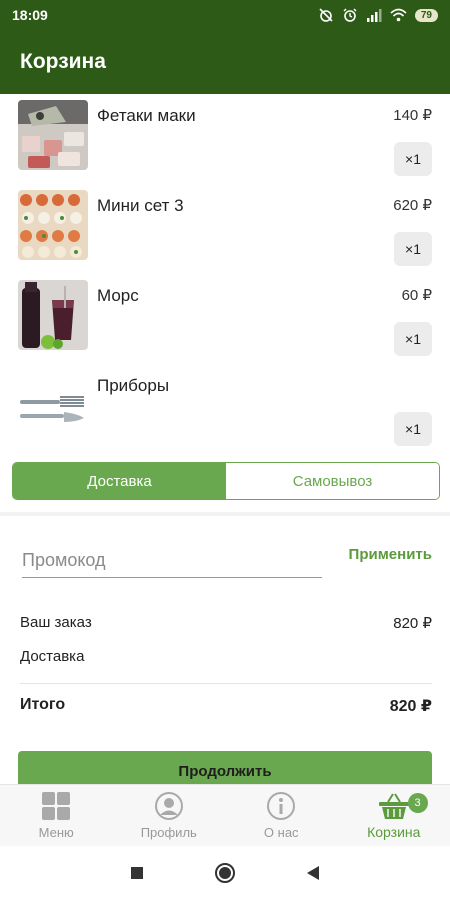  What do you see at coordinates (412, 115) in the screenshot?
I see `item-price: 140 ₽` at bounding box center [412, 115].